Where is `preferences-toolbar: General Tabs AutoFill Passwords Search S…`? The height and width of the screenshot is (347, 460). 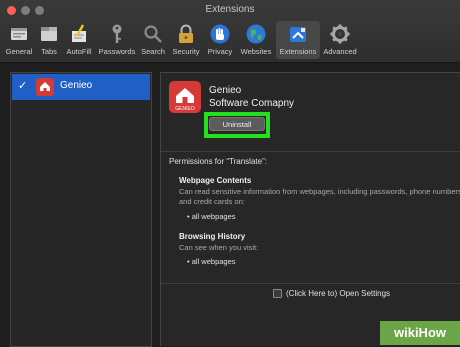
preferences-toolbar: General Tabs AutoFill Passwords Search S… is located at coordinates (230, 40).